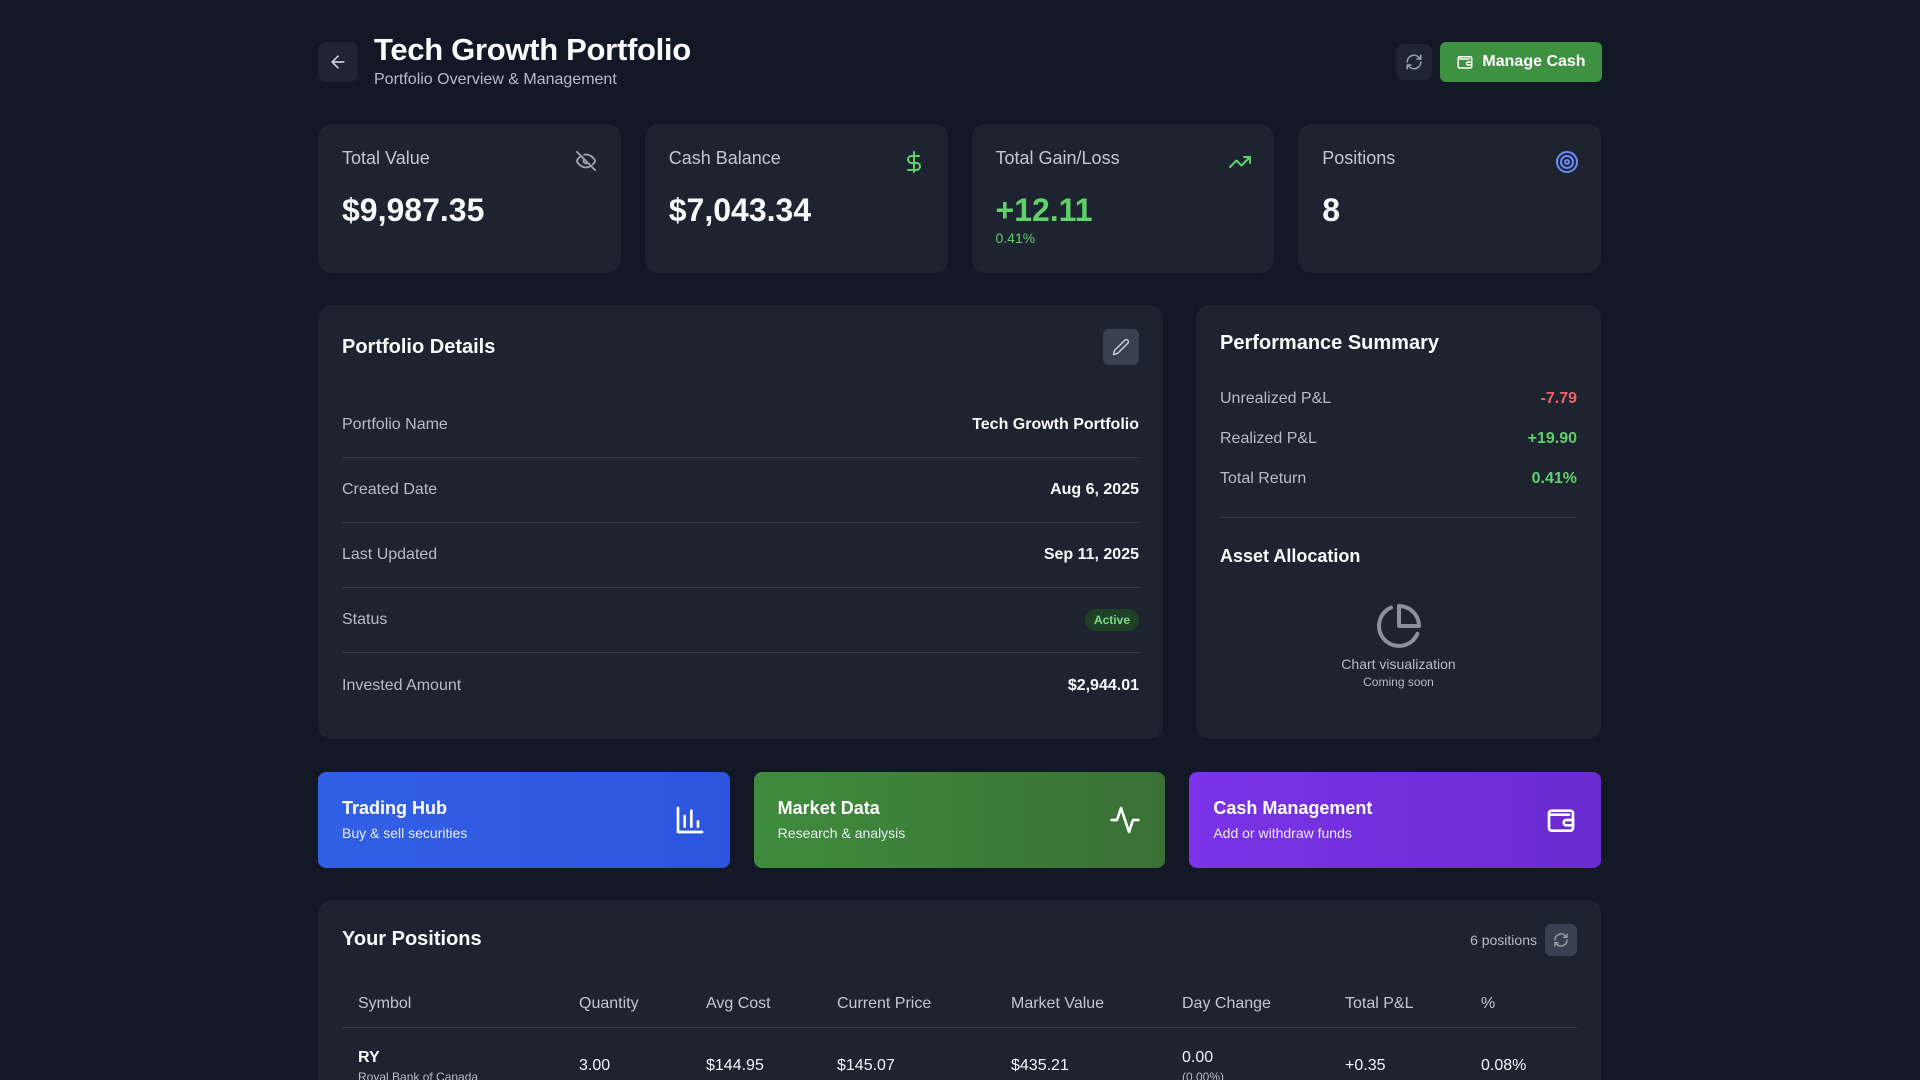 This screenshot has width=1920, height=1080. What do you see at coordinates (609, 1004) in the screenshot?
I see `column-header: Quantity` at bounding box center [609, 1004].